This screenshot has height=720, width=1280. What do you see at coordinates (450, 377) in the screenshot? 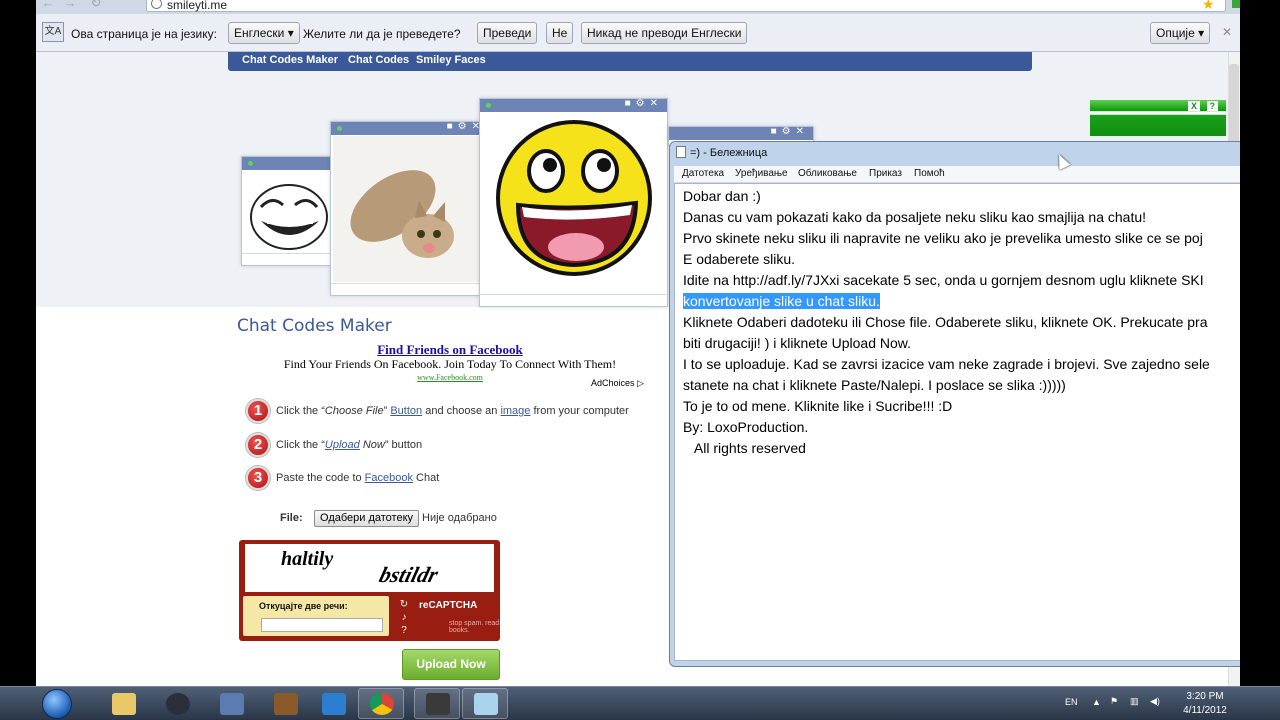
I see `ad-url-link: www.Facebook.com` at bounding box center [450, 377].